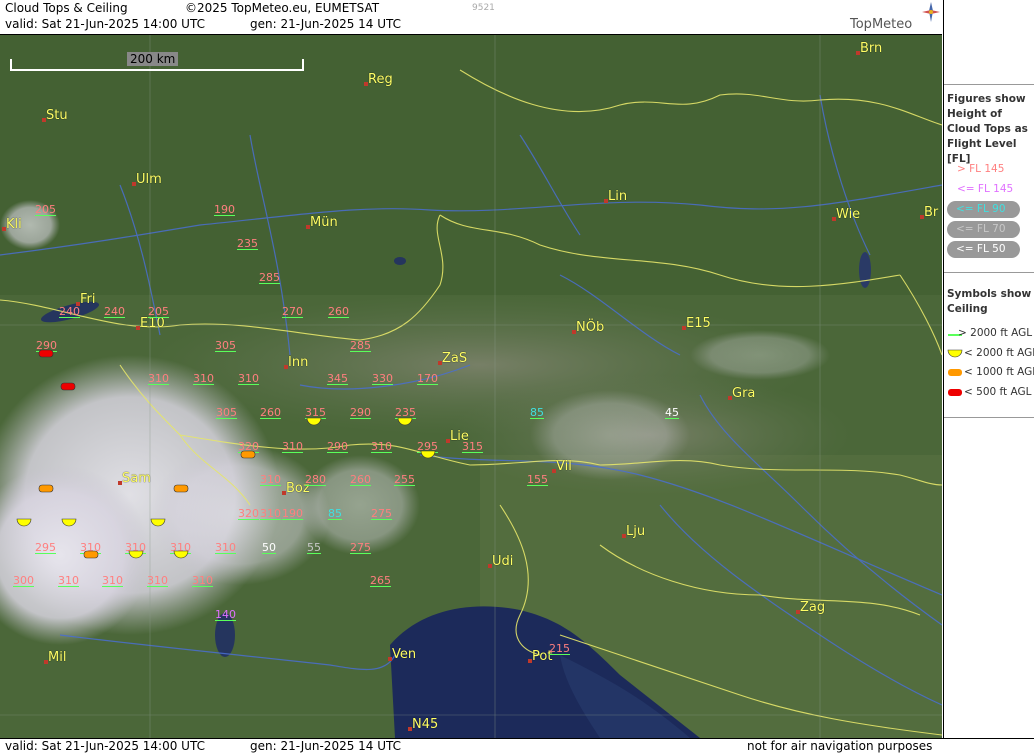 The image size is (1034, 754). I want to click on generated-time: gen: 21-Jun-2025 14 UTC, so click(326, 24).